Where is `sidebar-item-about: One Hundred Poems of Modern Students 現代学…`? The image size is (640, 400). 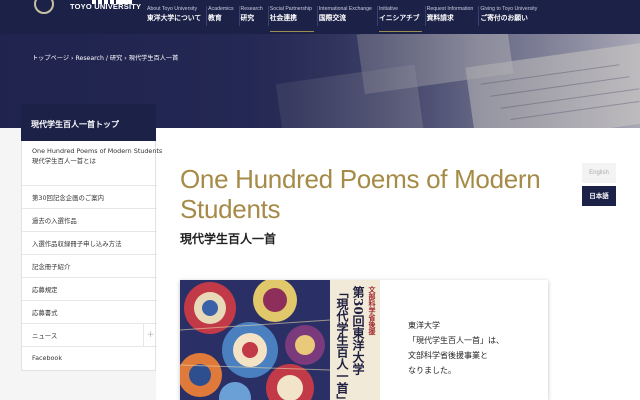
sidebar-item-about: One Hundred Poems of Modern Students 現代学… is located at coordinates (92, 154).